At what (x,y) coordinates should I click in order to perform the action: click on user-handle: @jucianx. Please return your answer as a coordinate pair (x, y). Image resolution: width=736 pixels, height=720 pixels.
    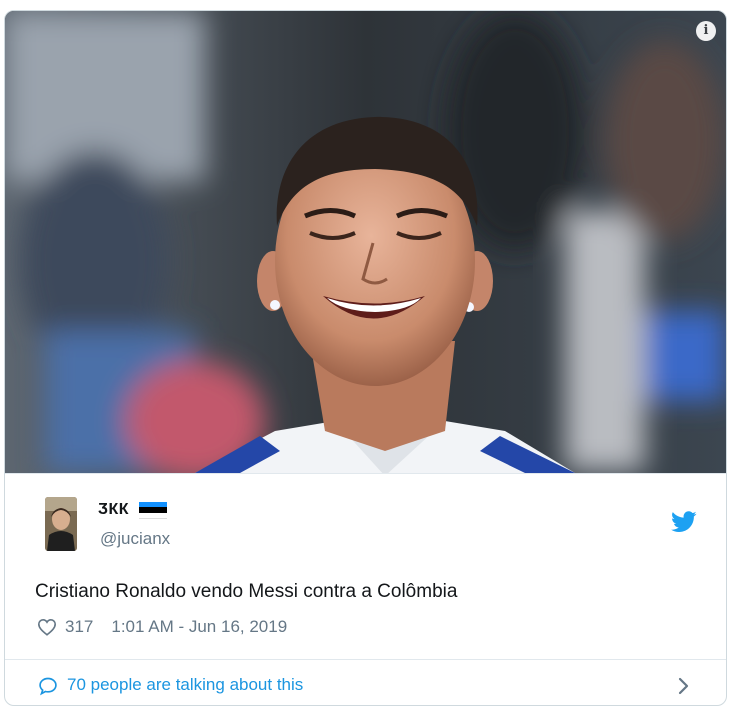
    Looking at the image, I should click on (135, 539).